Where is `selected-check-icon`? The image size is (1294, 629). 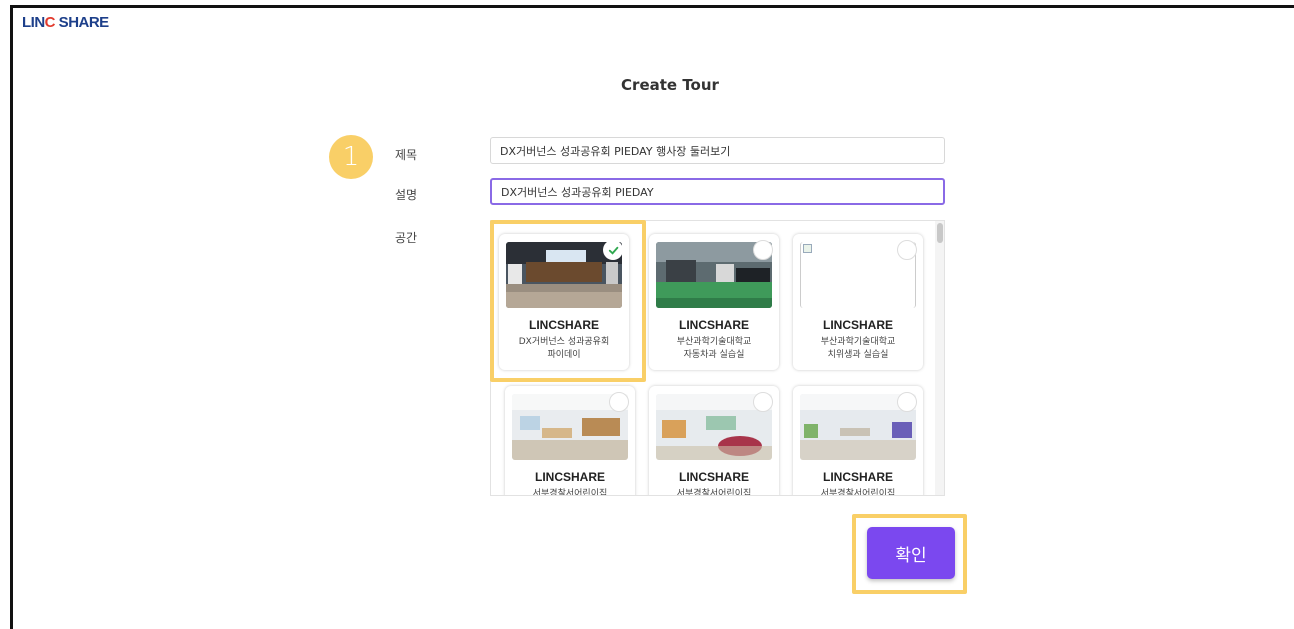 selected-check-icon is located at coordinates (613, 250).